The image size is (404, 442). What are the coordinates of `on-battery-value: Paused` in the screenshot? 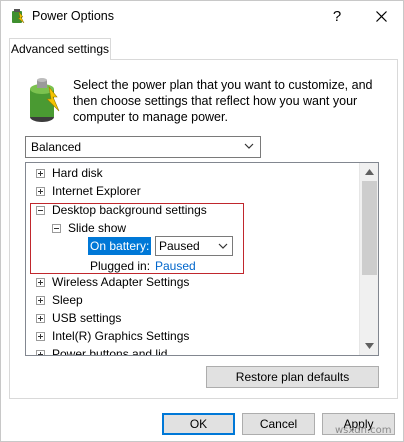 It's located at (179, 246).